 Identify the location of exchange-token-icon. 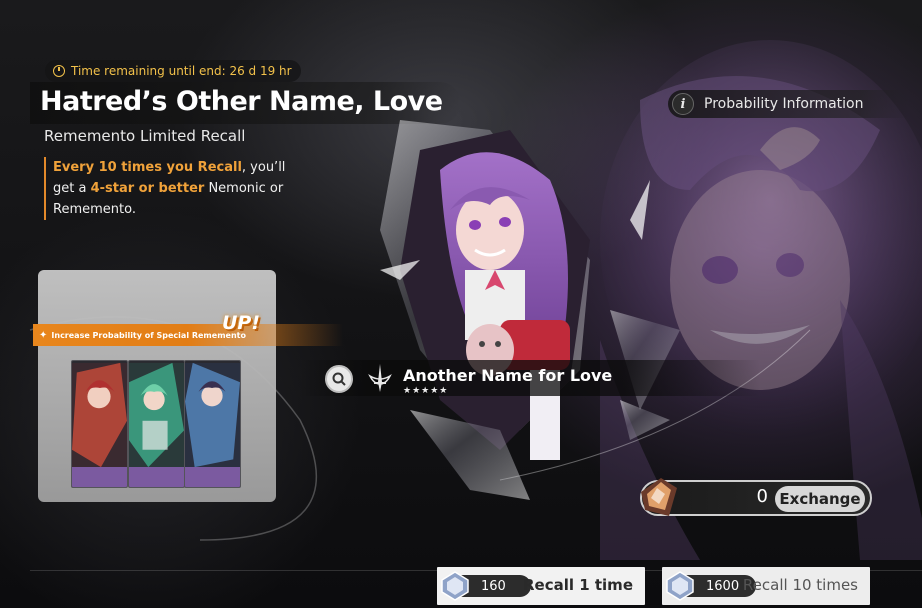
(659, 497).